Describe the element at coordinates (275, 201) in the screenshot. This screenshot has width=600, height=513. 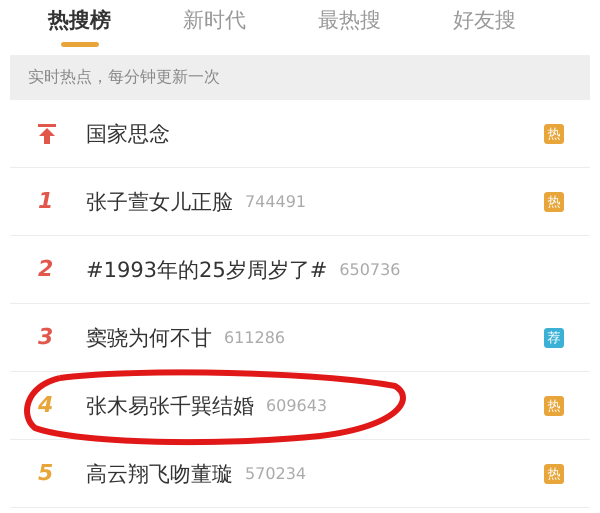
I see `search-count: 744491` at that location.